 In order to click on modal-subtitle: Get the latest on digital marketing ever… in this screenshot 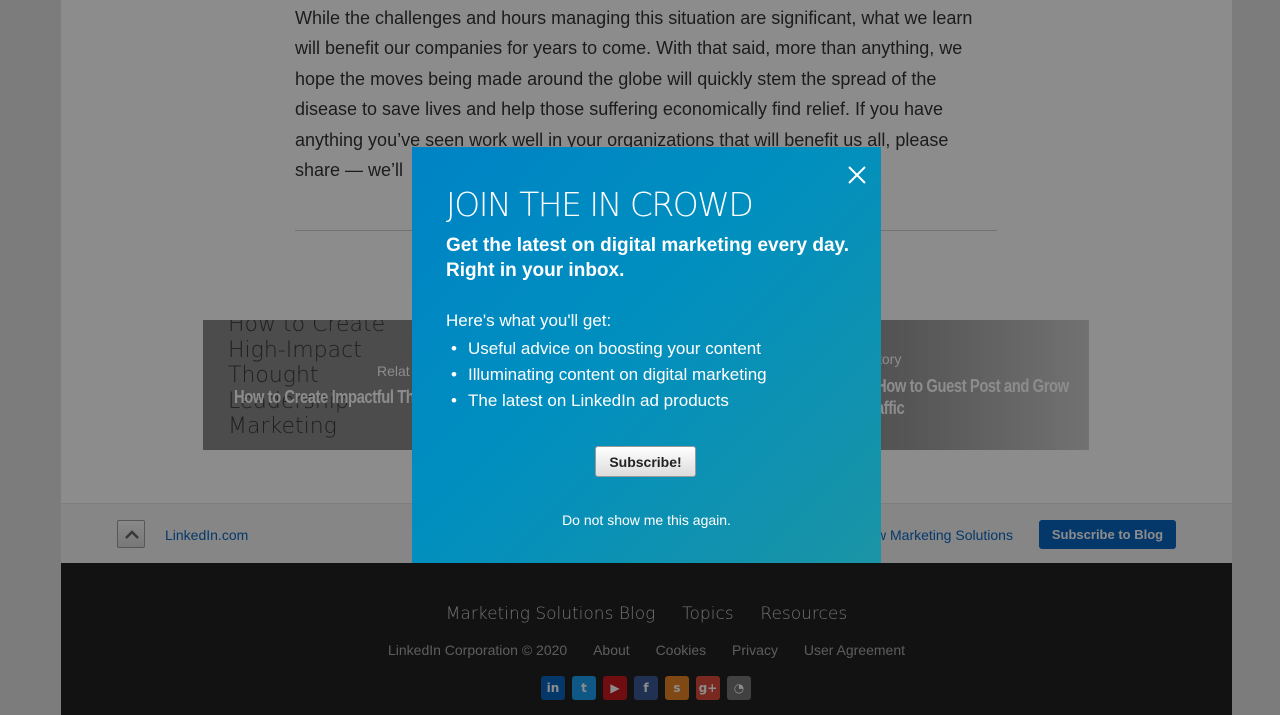, I will do `click(647, 258)`.